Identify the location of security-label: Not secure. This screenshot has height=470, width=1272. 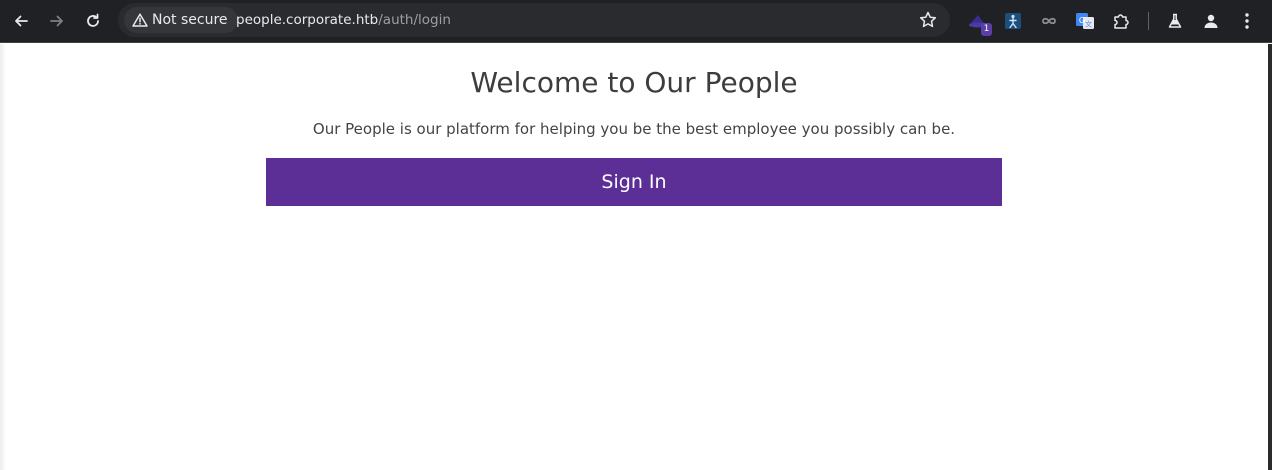
(190, 20).